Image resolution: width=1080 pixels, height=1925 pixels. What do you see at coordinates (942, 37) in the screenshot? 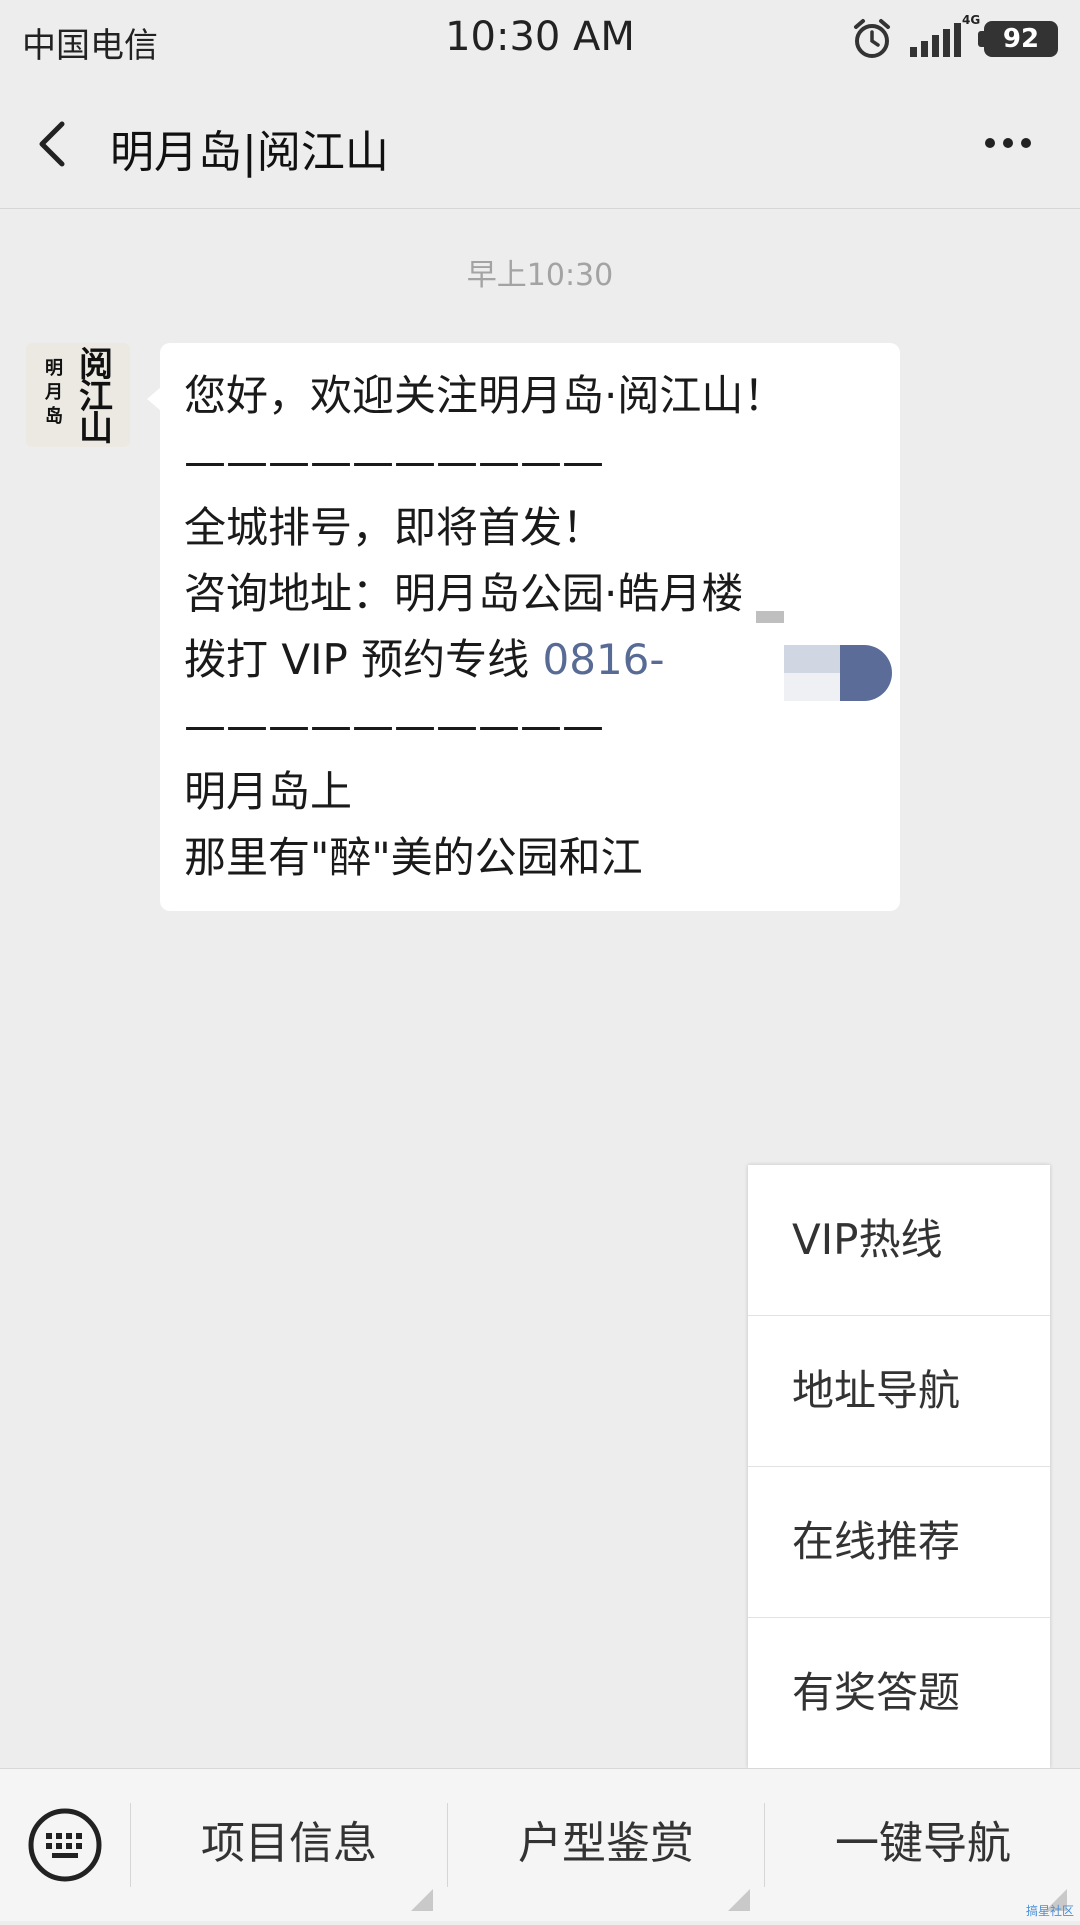
I see `signal-icon: 4G` at bounding box center [942, 37].